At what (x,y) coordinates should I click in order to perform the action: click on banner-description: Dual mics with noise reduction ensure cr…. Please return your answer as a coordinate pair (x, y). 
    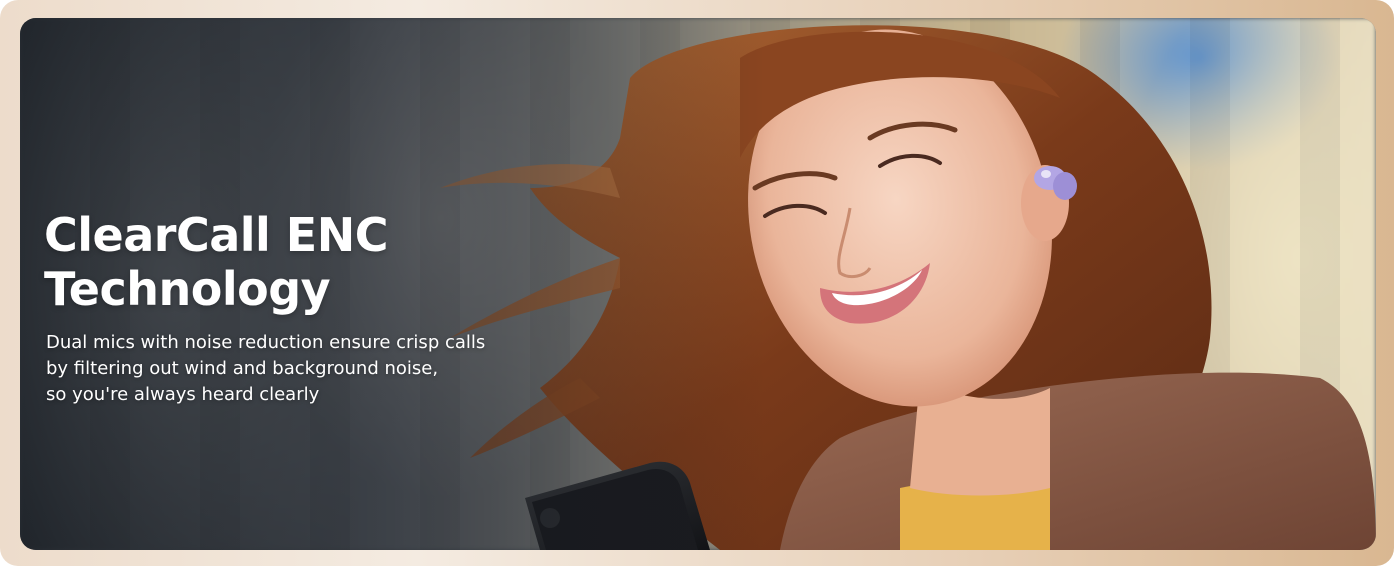
    Looking at the image, I should click on (266, 368).